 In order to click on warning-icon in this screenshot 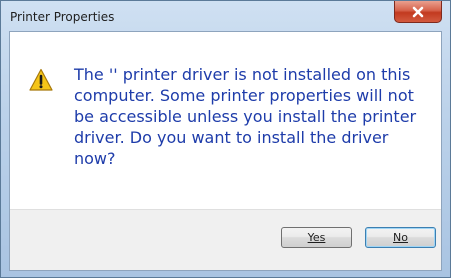, I will do `click(41, 79)`.